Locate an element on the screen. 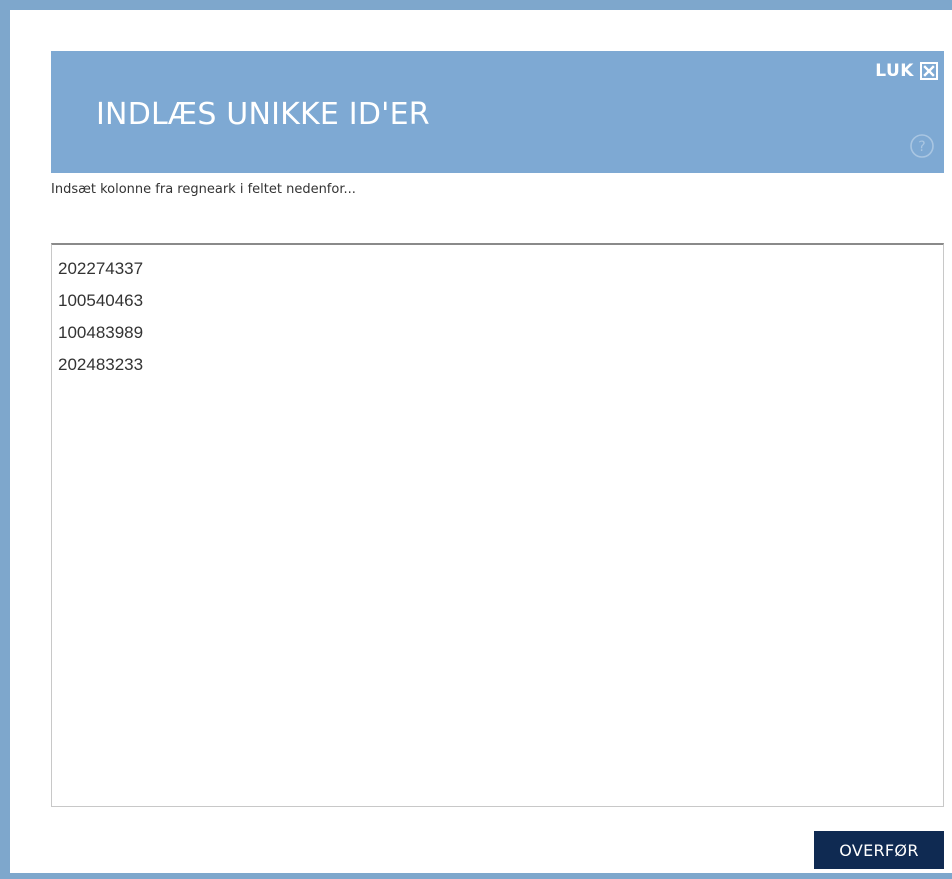 The image size is (952, 879). close-label: LUK is located at coordinates (894, 71).